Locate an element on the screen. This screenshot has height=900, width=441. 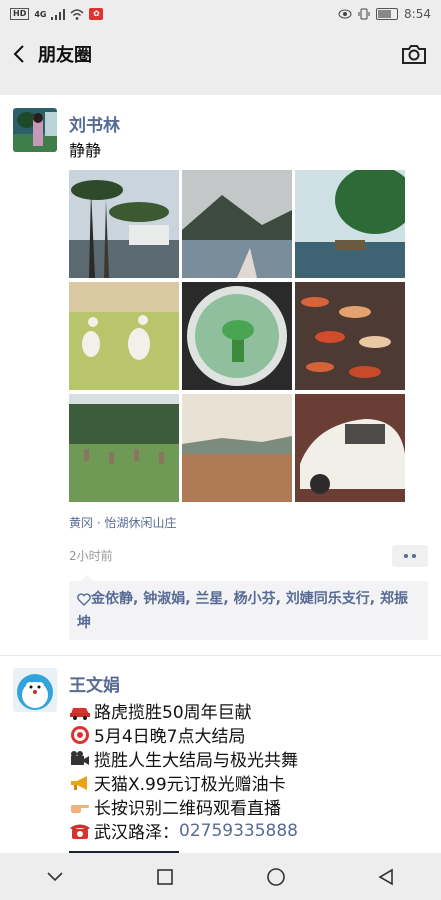
nav-home-button is located at coordinates (276, 877).